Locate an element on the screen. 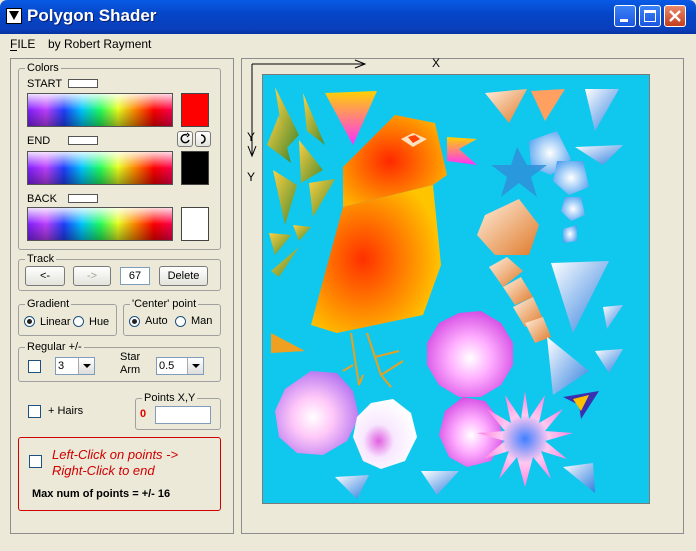 The image size is (696, 551). file-accelerator-underline is located at coordinates (13, 50).